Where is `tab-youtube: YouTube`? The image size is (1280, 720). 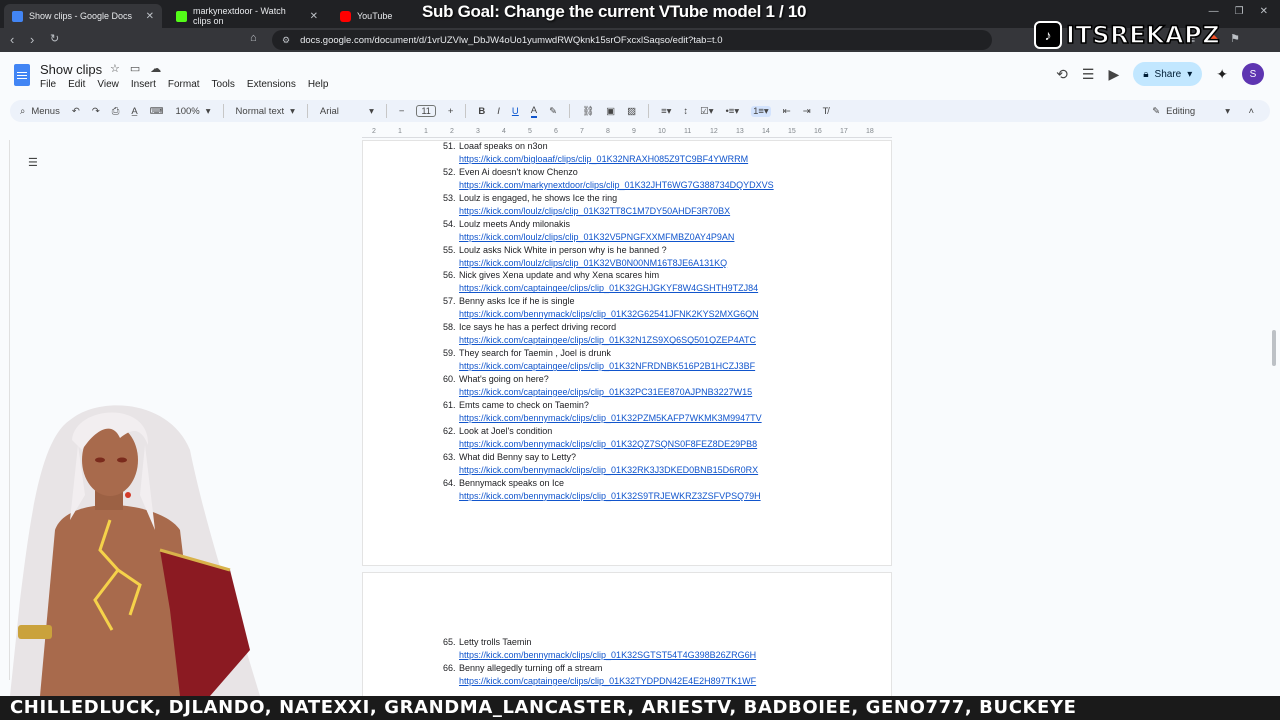
tab-youtube: YouTube is located at coordinates (372, 16).